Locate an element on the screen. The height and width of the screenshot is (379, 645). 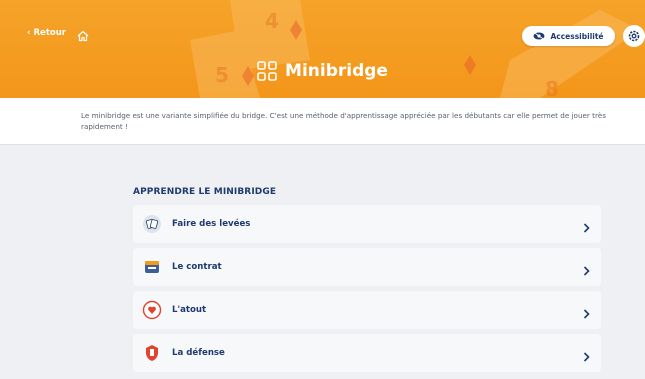
home-icon is located at coordinates (83, 36).